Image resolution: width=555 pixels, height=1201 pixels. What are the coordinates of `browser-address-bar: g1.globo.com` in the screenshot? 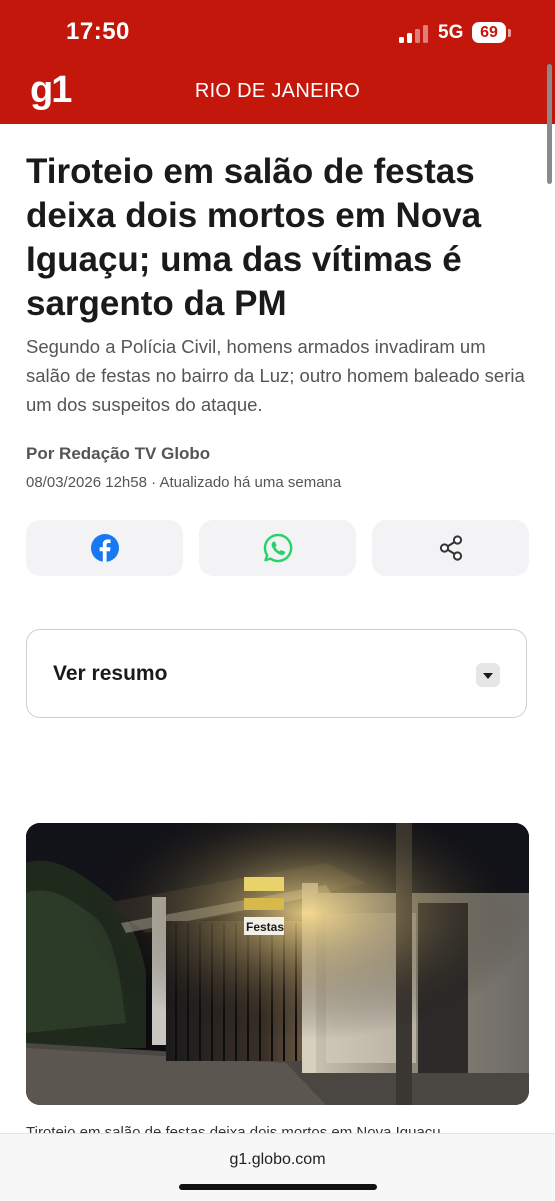 It's located at (277, 1167).